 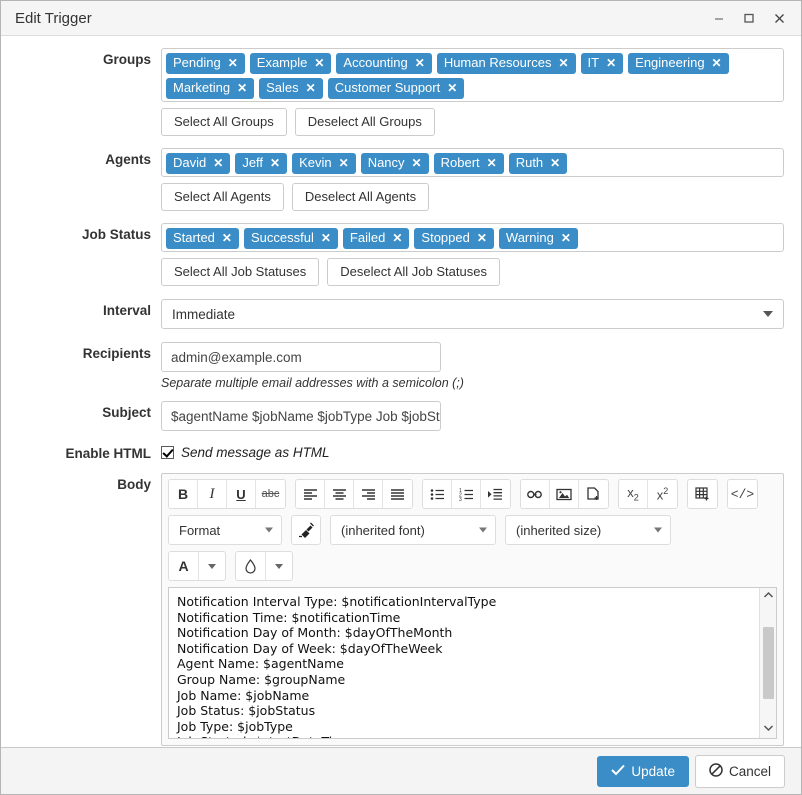 I want to click on align-center-icon, so click(x=339, y=494).